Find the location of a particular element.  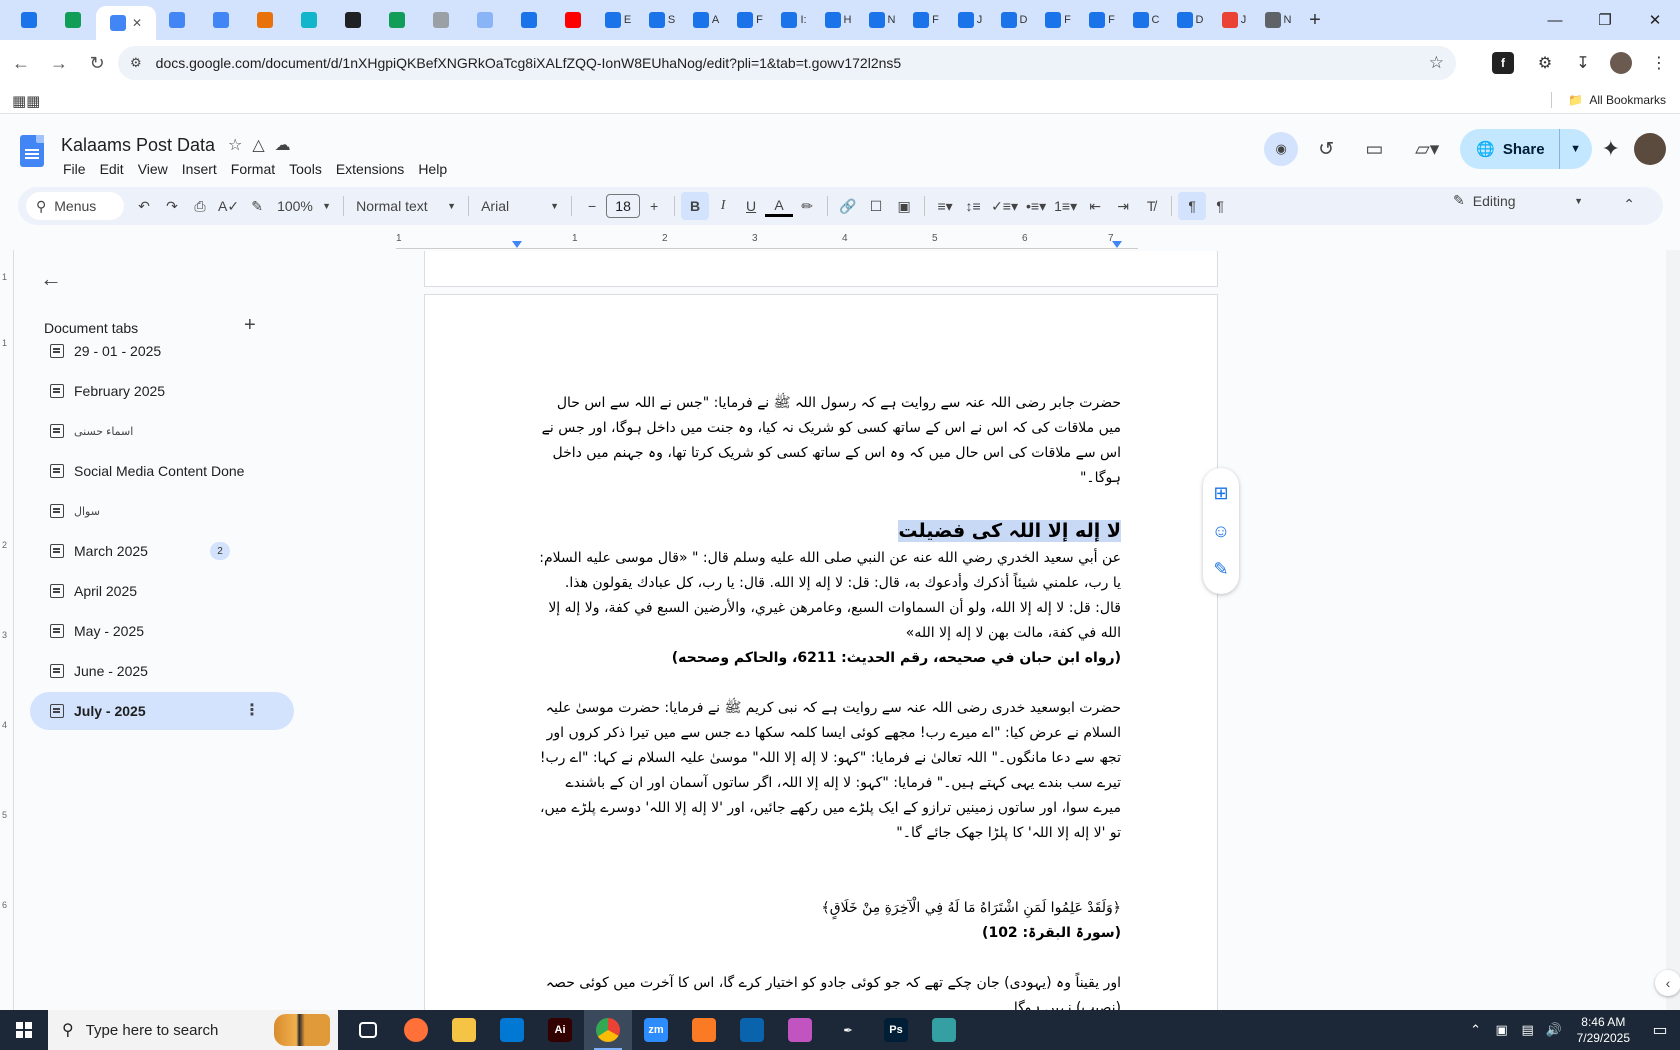

taskbar-app-outlook is located at coordinates (752, 1030).